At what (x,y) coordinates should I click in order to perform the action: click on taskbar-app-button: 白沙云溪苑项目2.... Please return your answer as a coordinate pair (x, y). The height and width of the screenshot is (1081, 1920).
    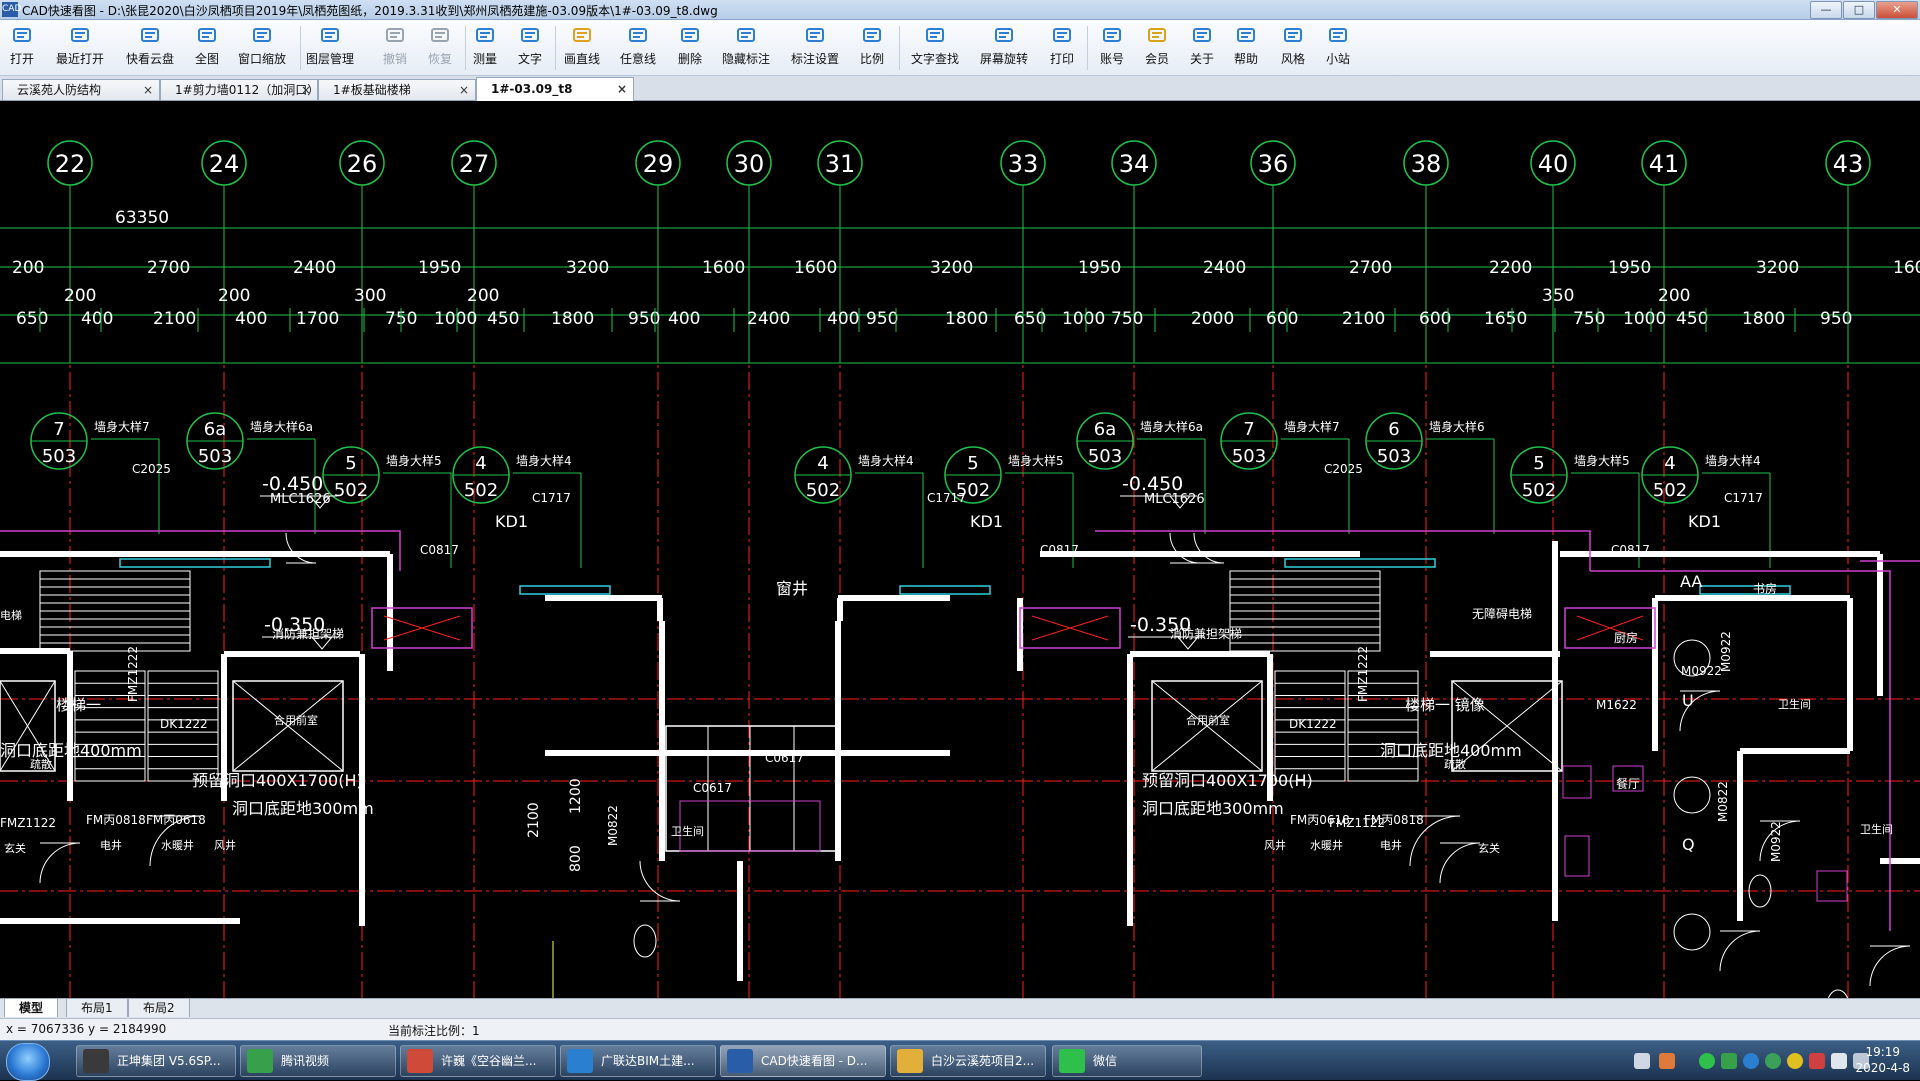
    Looking at the image, I should click on (968, 1061).